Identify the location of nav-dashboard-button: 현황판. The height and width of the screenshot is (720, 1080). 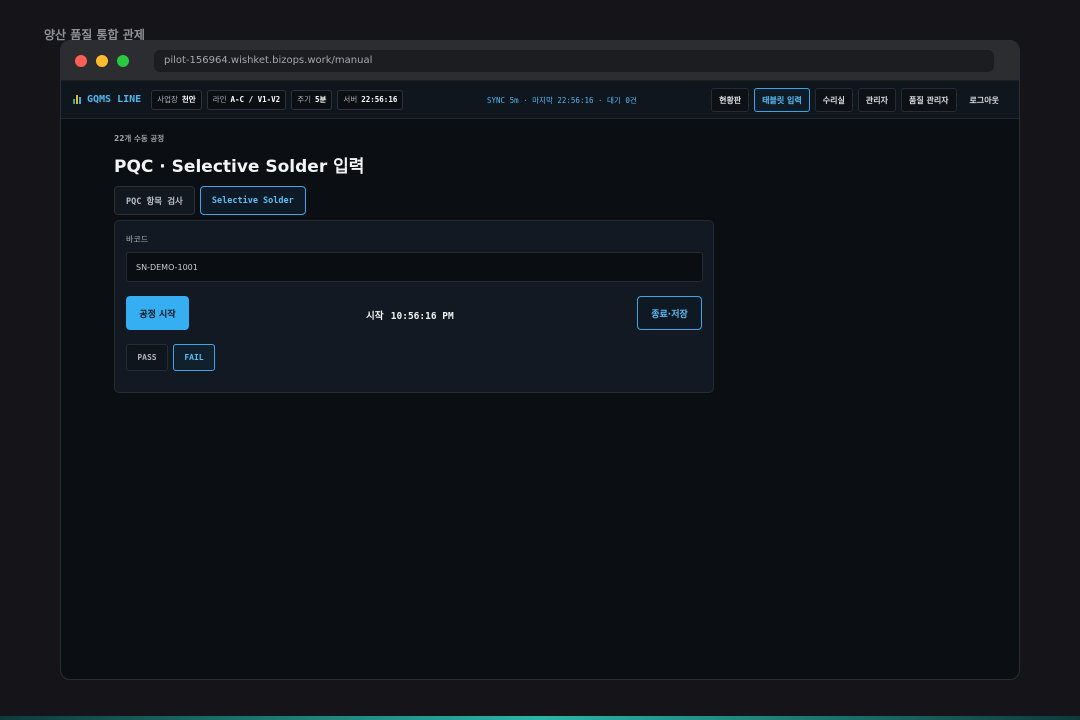
(730, 100).